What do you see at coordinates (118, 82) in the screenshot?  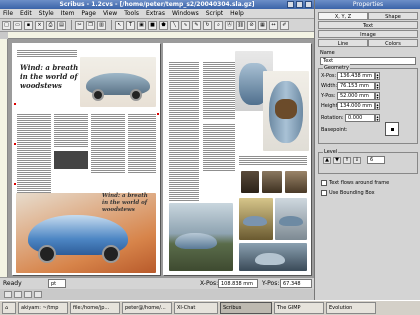 I see `car-photo-top` at bounding box center [118, 82].